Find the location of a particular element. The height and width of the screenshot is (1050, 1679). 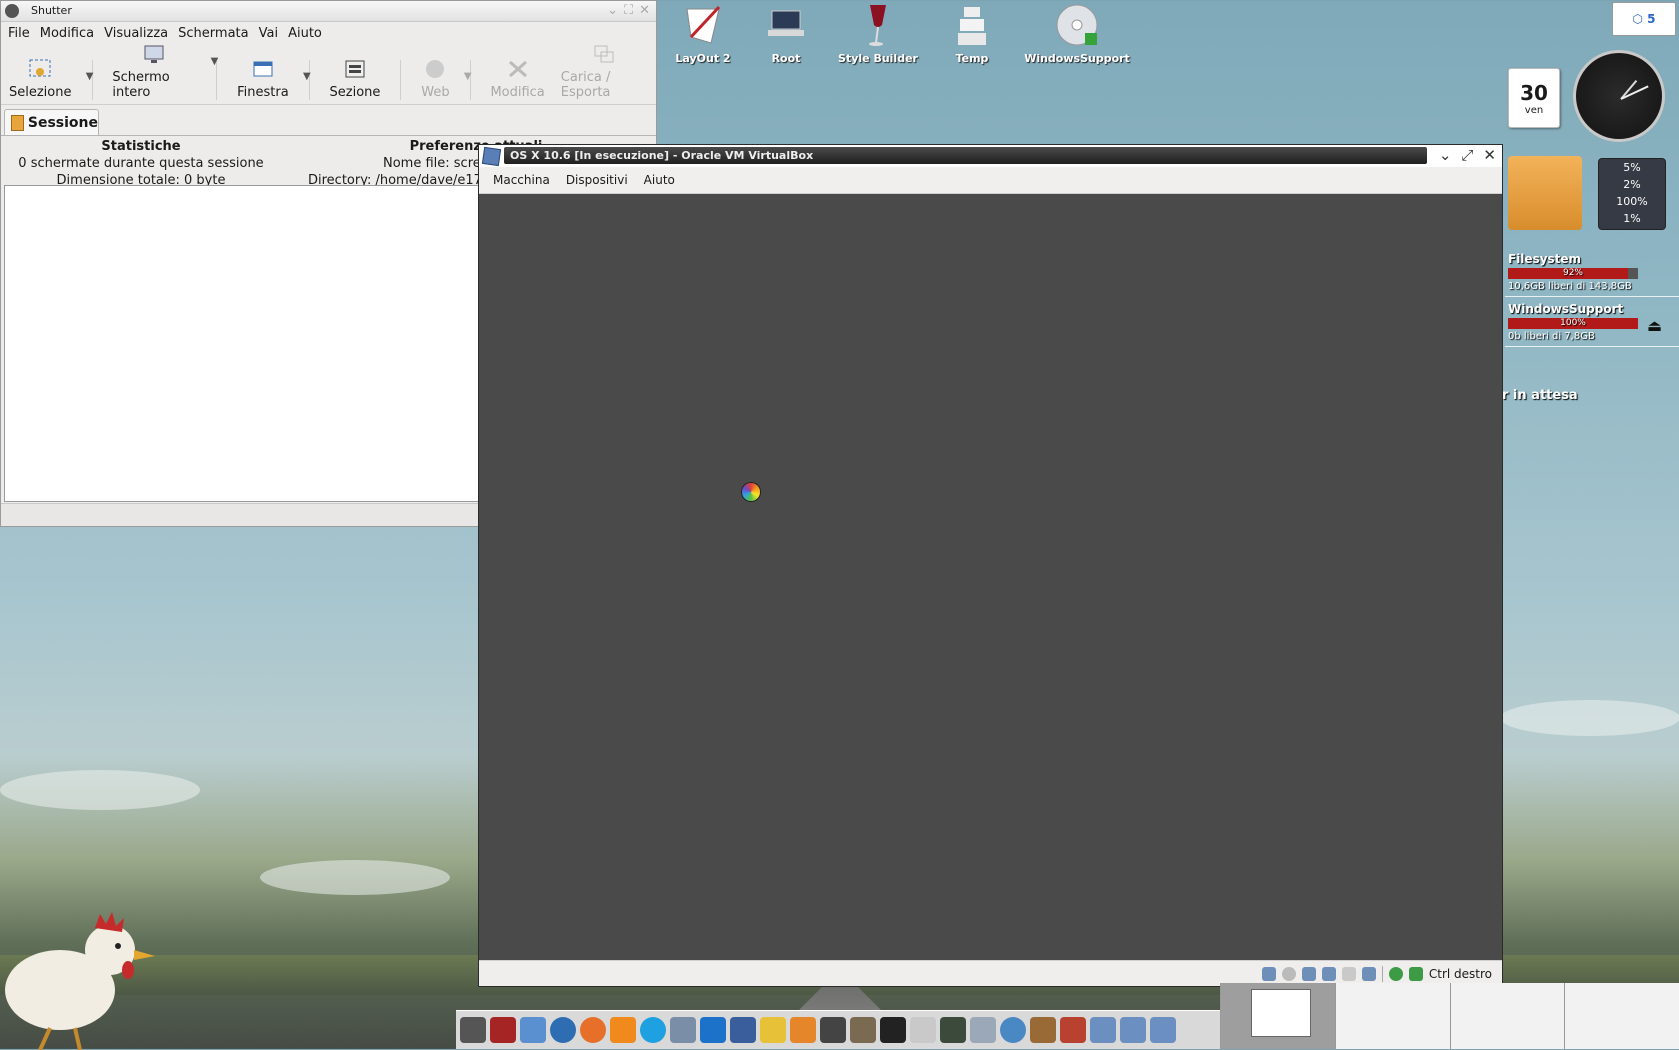

desktop-icon-windowssupport: WindowsSupport is located at coordinates (1077, 33).